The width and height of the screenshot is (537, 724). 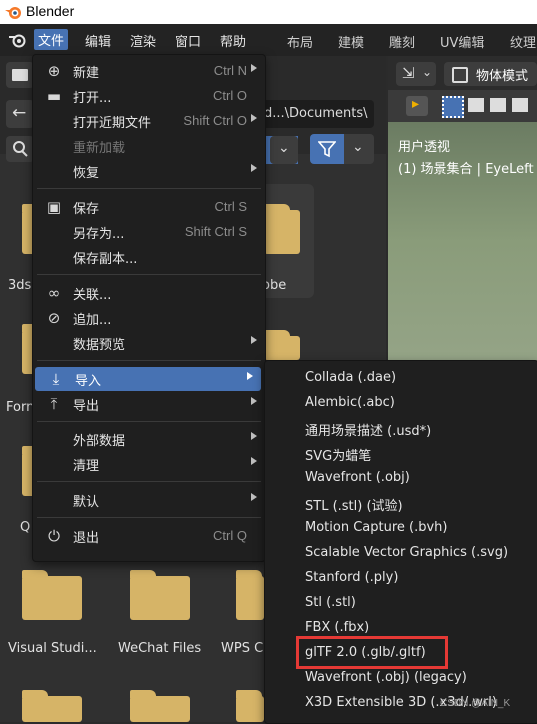 I want to click on menu-item-external-data: 外部数据, so click(x=149, y=439).